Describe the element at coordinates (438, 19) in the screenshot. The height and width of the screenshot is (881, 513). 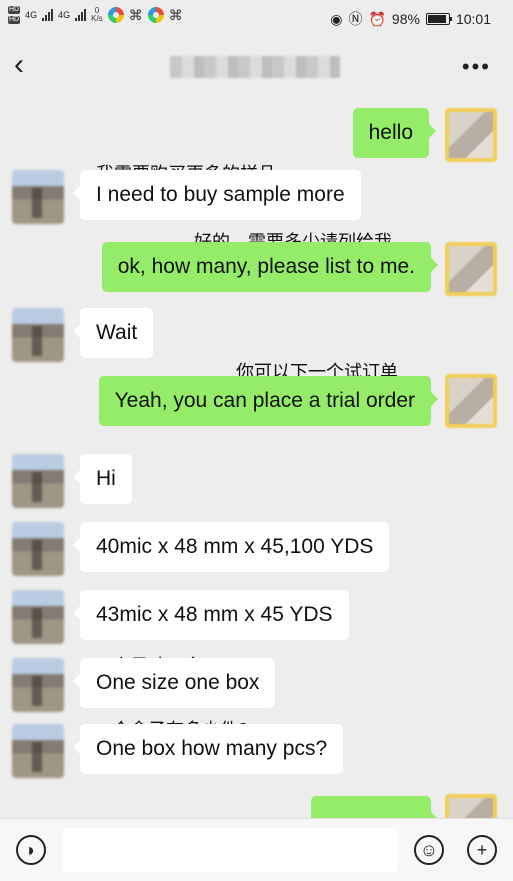
I see `battery-icon` at that location.